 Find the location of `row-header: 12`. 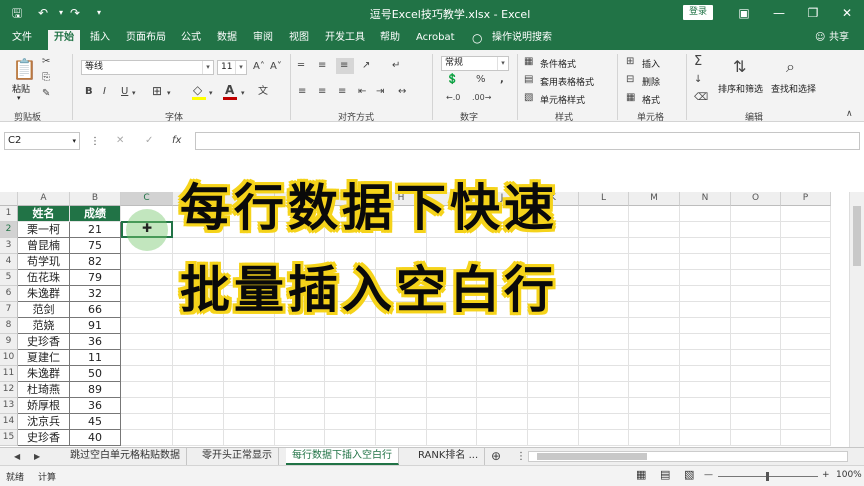

row-header: 12 is located at coordinates (9, 390).